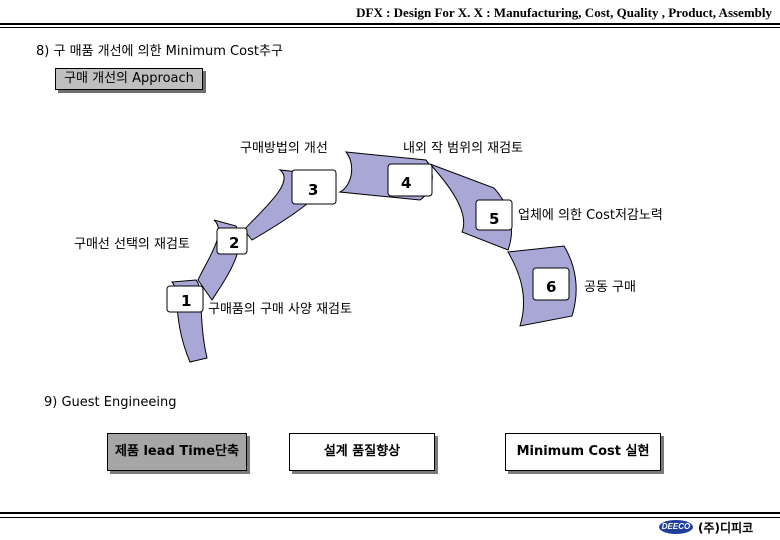  Describe the element at coordinates (583, 452) in the screenshot. I see `minimum-cost-box: Minimum Cost 실현` at that location.